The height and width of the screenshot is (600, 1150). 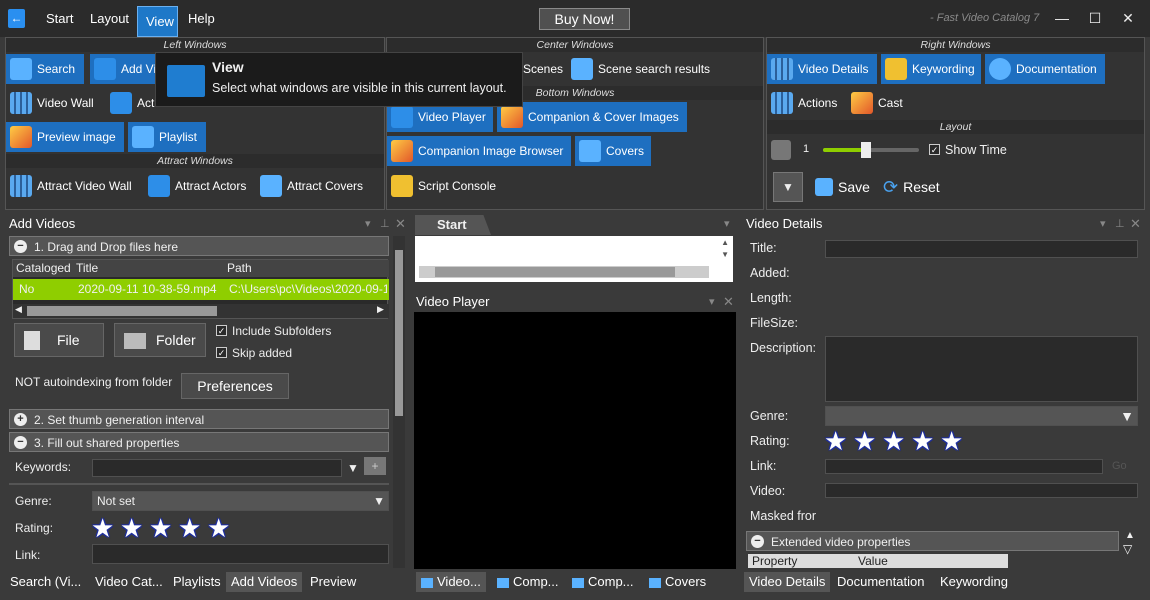 What do you see at coordinates (53, 103) in the screenshot?
I see `video-wall-window-button: Video Wall` at bounding box center [53, 103].